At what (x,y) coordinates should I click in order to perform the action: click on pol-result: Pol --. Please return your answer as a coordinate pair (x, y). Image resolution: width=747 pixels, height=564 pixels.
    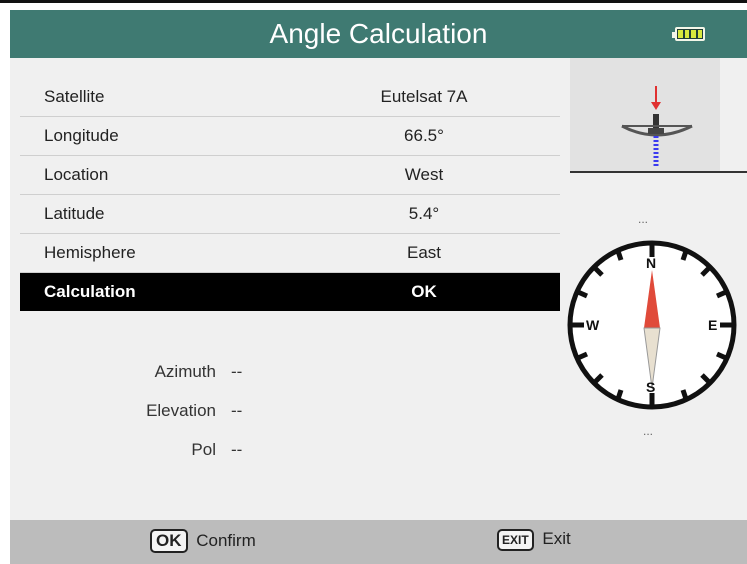
    Looking at the image, I should click on (196, 452).